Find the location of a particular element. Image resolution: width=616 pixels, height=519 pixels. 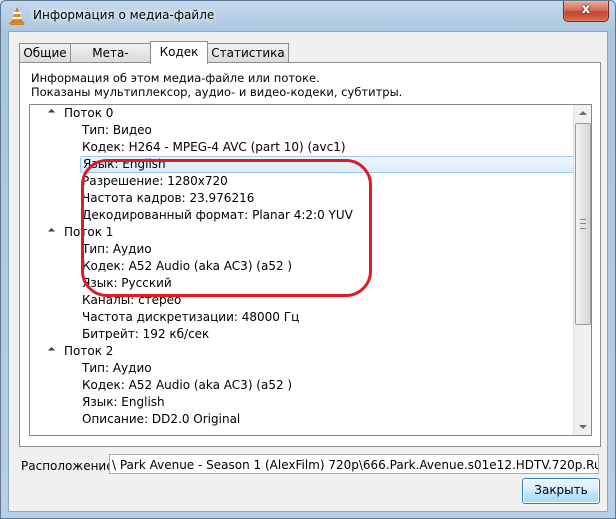

tab-statistics-label: Статистика is located at coordinates (248, 53).